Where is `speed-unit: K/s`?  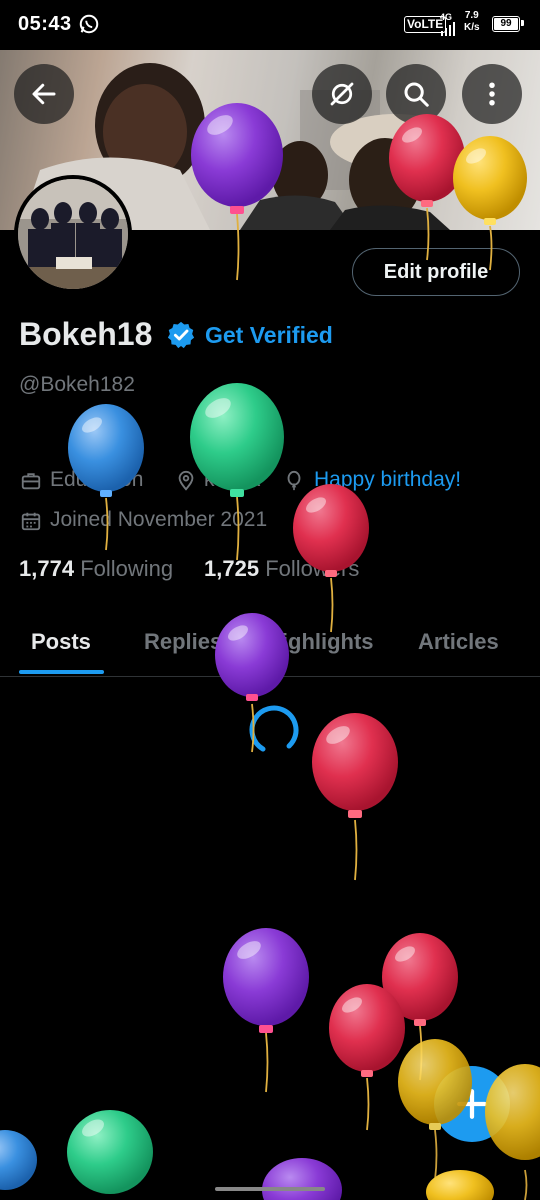
speed-unit: K/s is located at coordinates (472, 27).